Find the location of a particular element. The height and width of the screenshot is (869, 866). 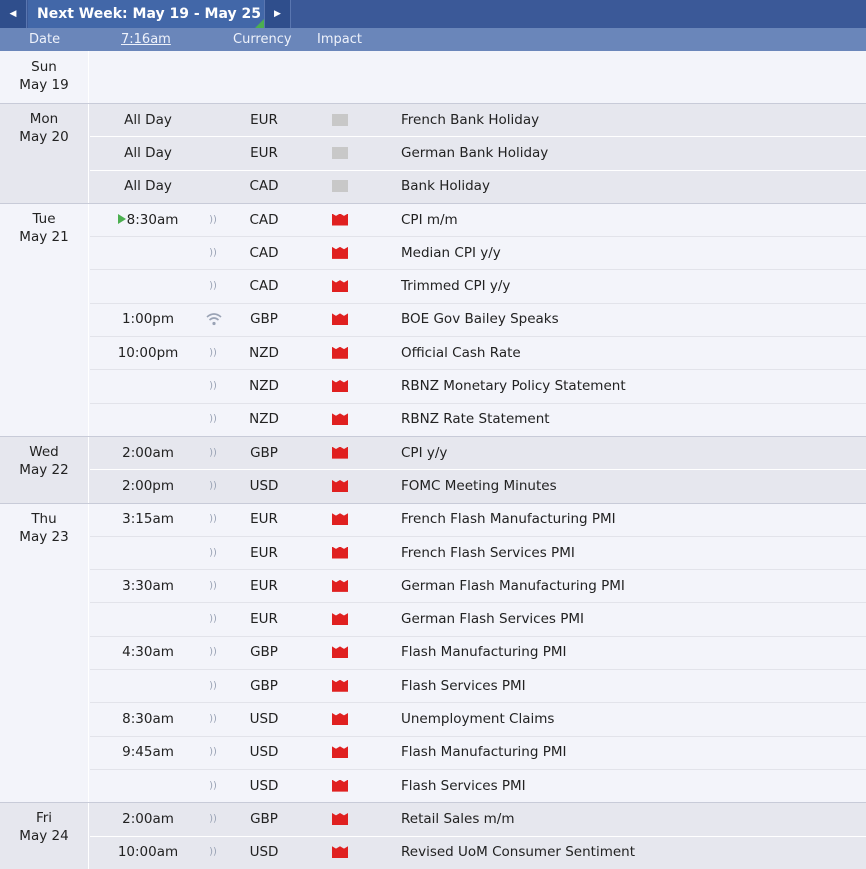

event-row: All Day CAD Bank Holiday is located at coordinates (478, 186).